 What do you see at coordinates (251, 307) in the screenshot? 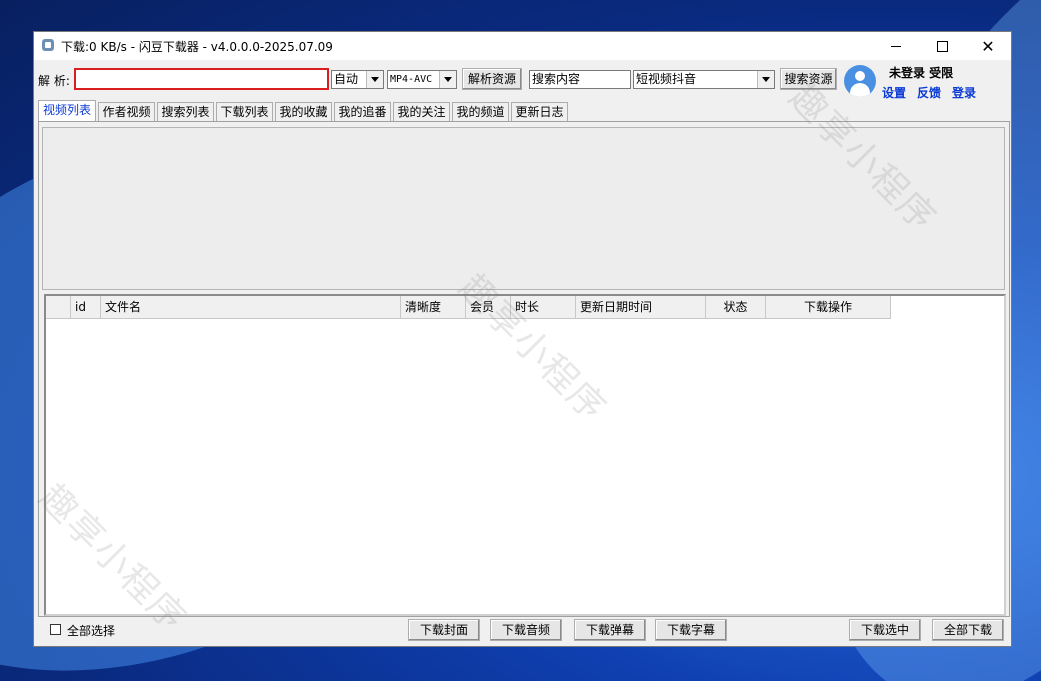
I see `column-header-filename: 文件名` at bounding box center [251, 307].